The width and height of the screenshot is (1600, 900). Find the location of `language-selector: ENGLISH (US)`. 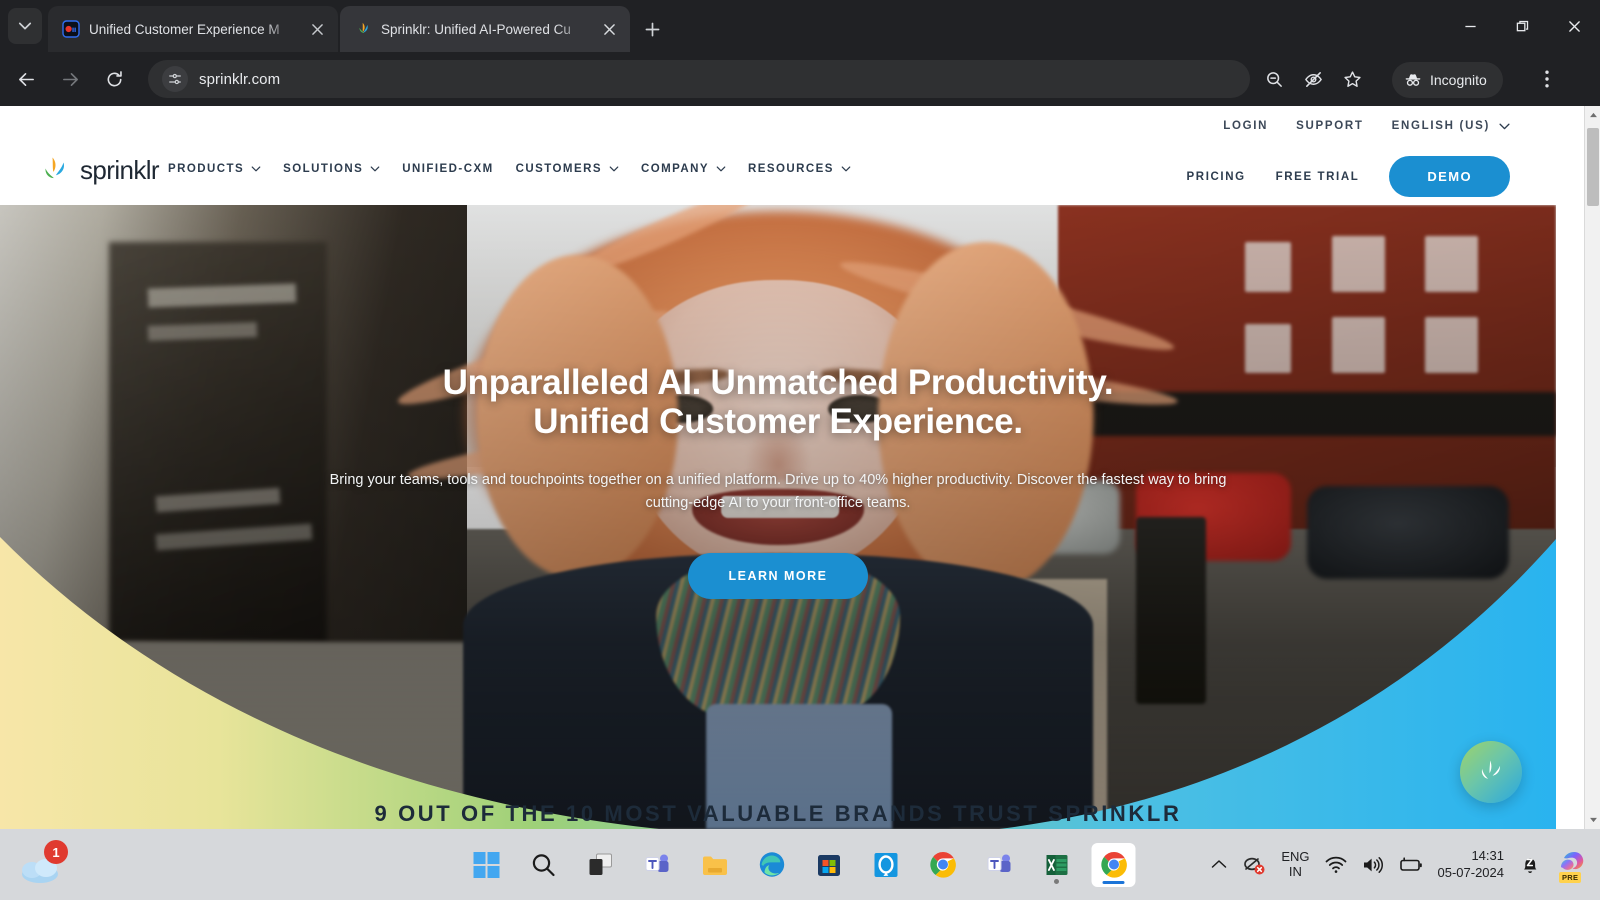

language-selector: ENGLISH (US) is located at coordinates (1451, 126).